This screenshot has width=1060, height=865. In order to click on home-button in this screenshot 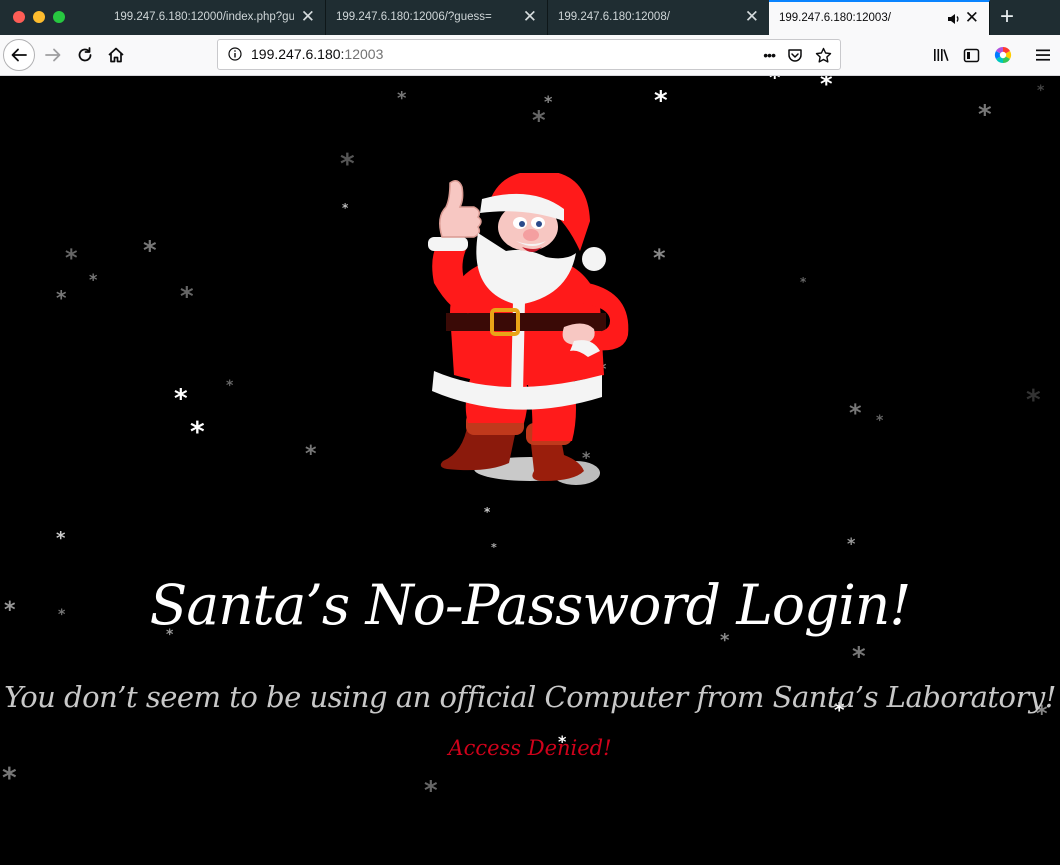, I will do `click(116, 55)`.